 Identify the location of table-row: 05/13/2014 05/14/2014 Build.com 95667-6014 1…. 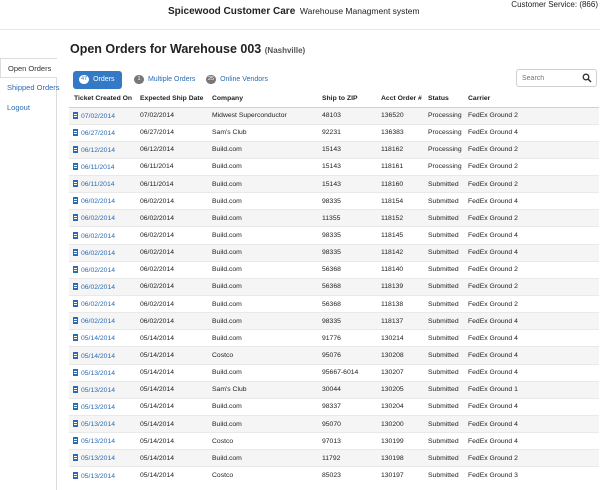
(334, 372).